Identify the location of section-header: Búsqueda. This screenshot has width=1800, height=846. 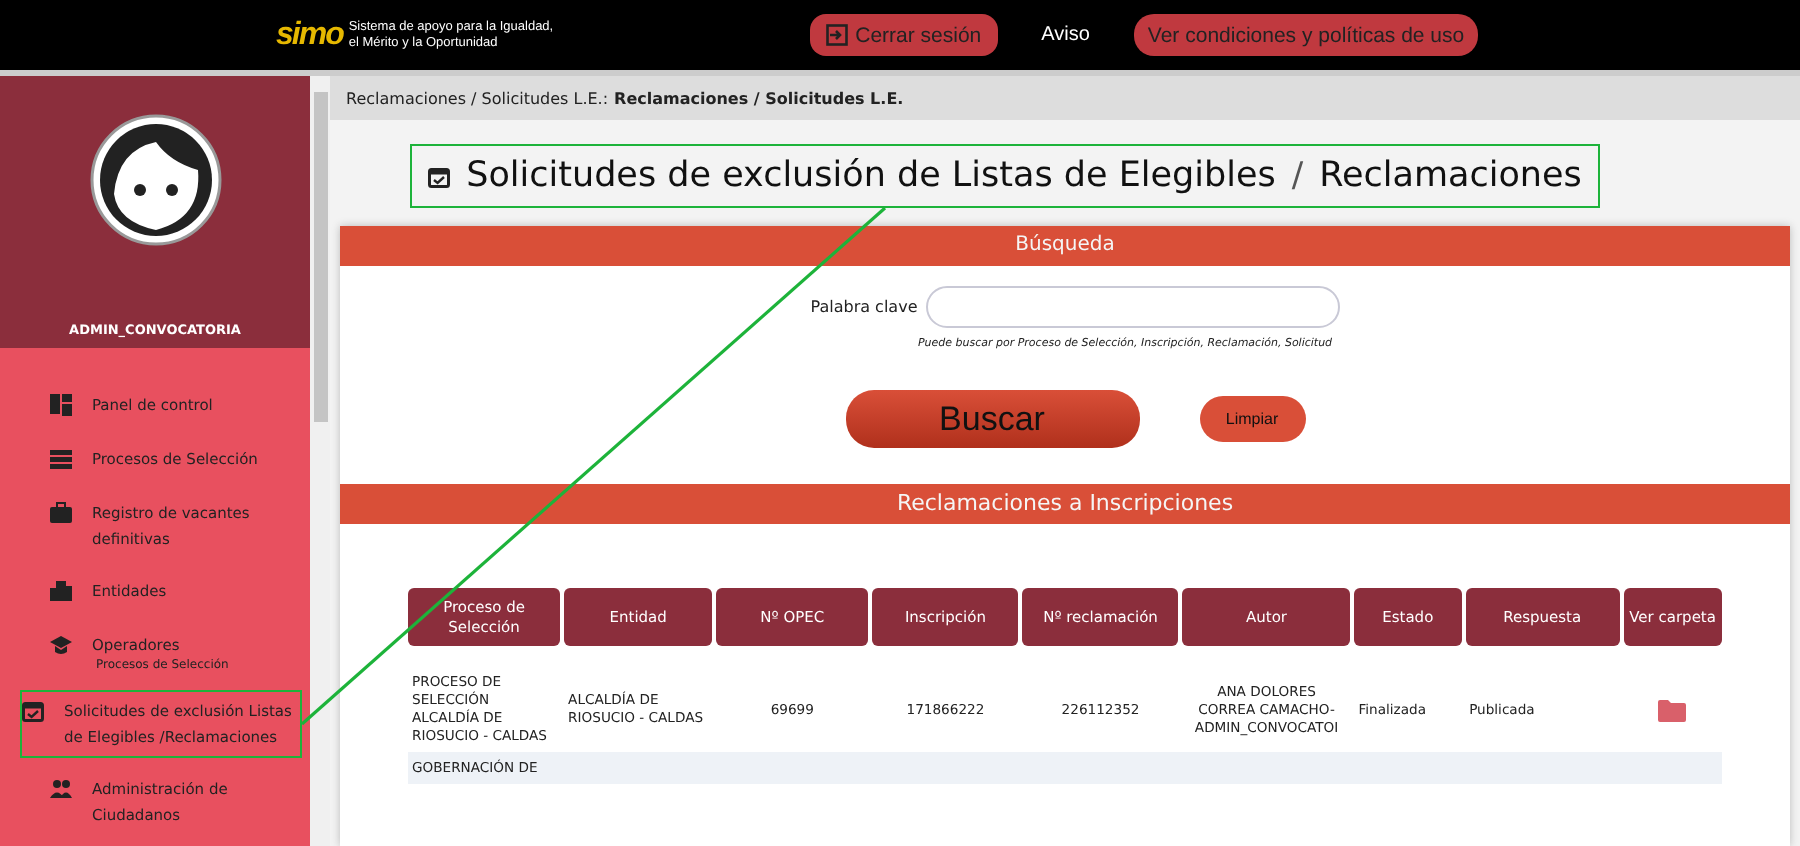
(1065, 246).